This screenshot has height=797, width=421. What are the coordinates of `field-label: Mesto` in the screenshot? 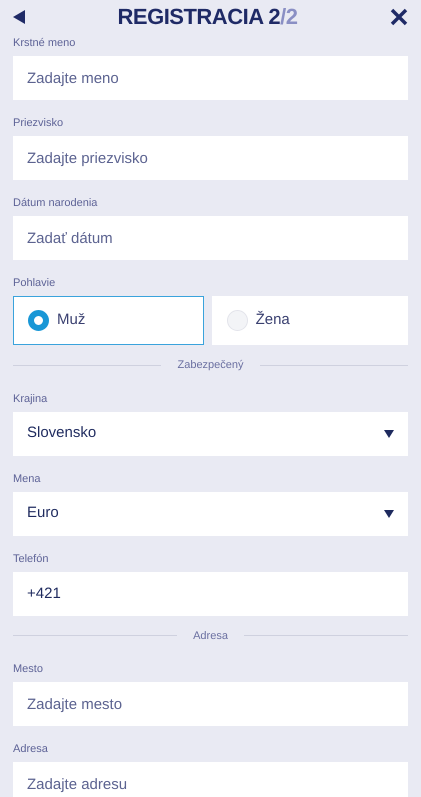 It's located at (28, 669).